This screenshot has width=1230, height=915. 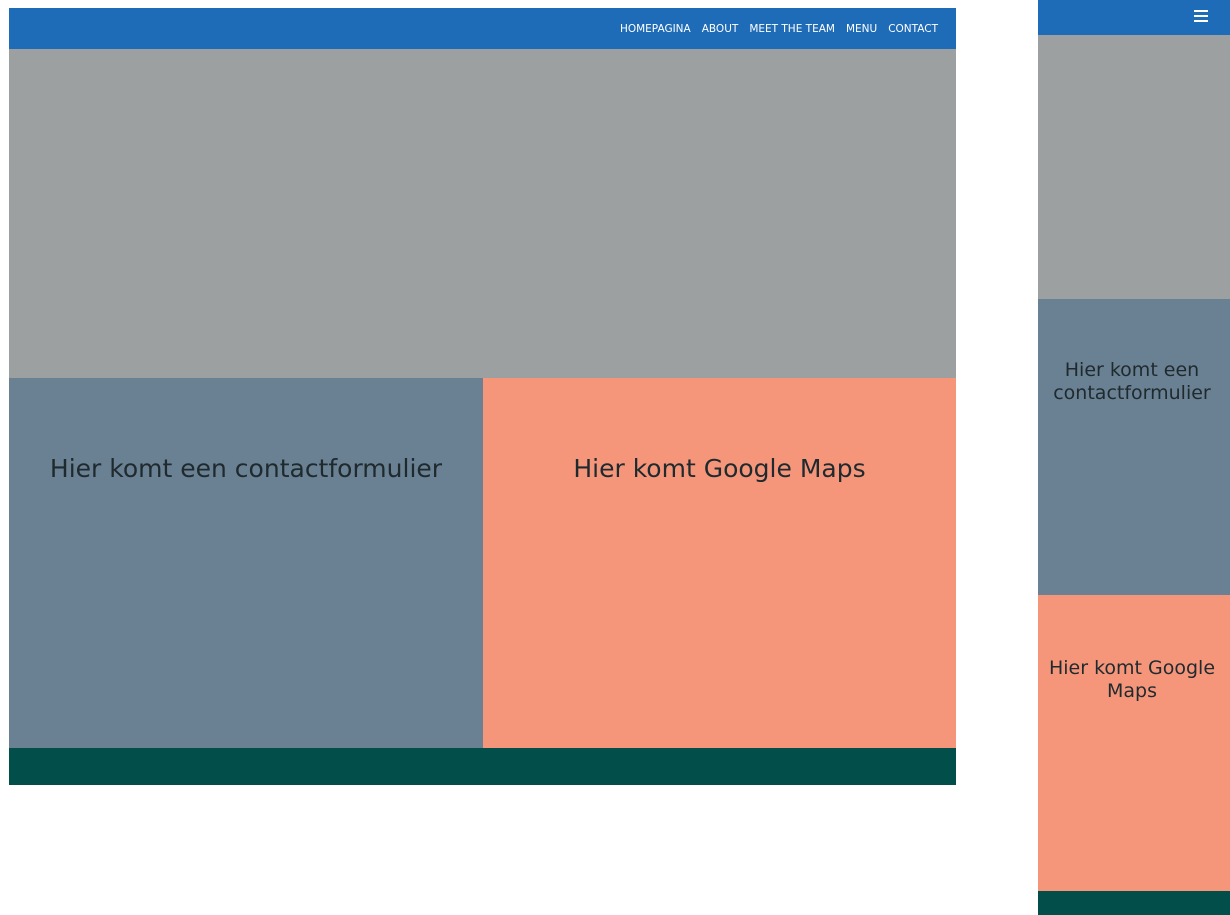 I want to click on mobile-maps-placeholder-text: Hier komt Google Maps, so click(x=1132, y=679).